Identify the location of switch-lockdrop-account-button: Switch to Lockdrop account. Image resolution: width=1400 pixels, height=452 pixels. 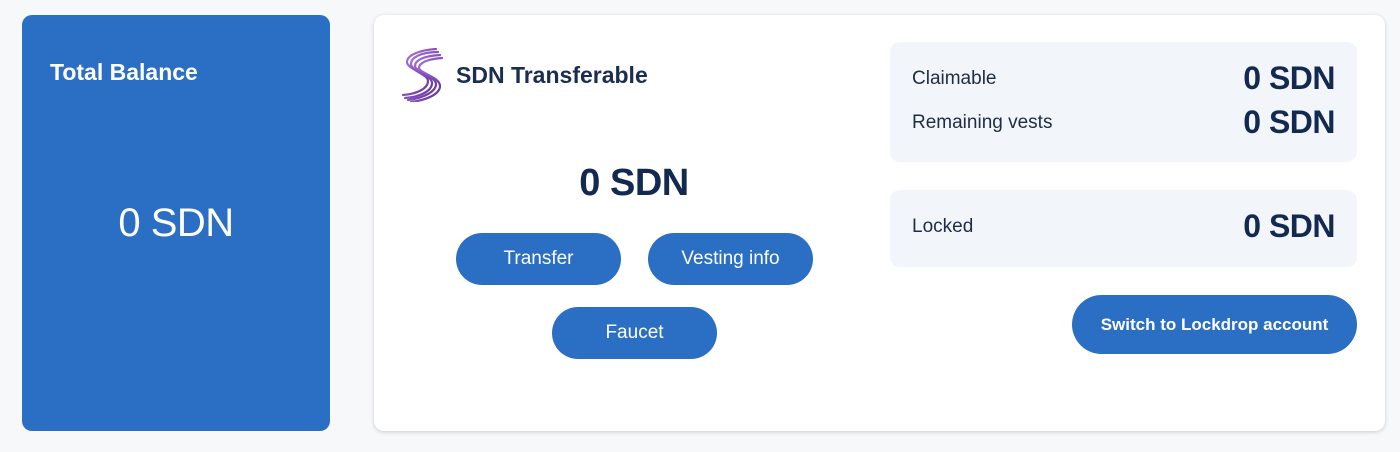
(1214, 324).